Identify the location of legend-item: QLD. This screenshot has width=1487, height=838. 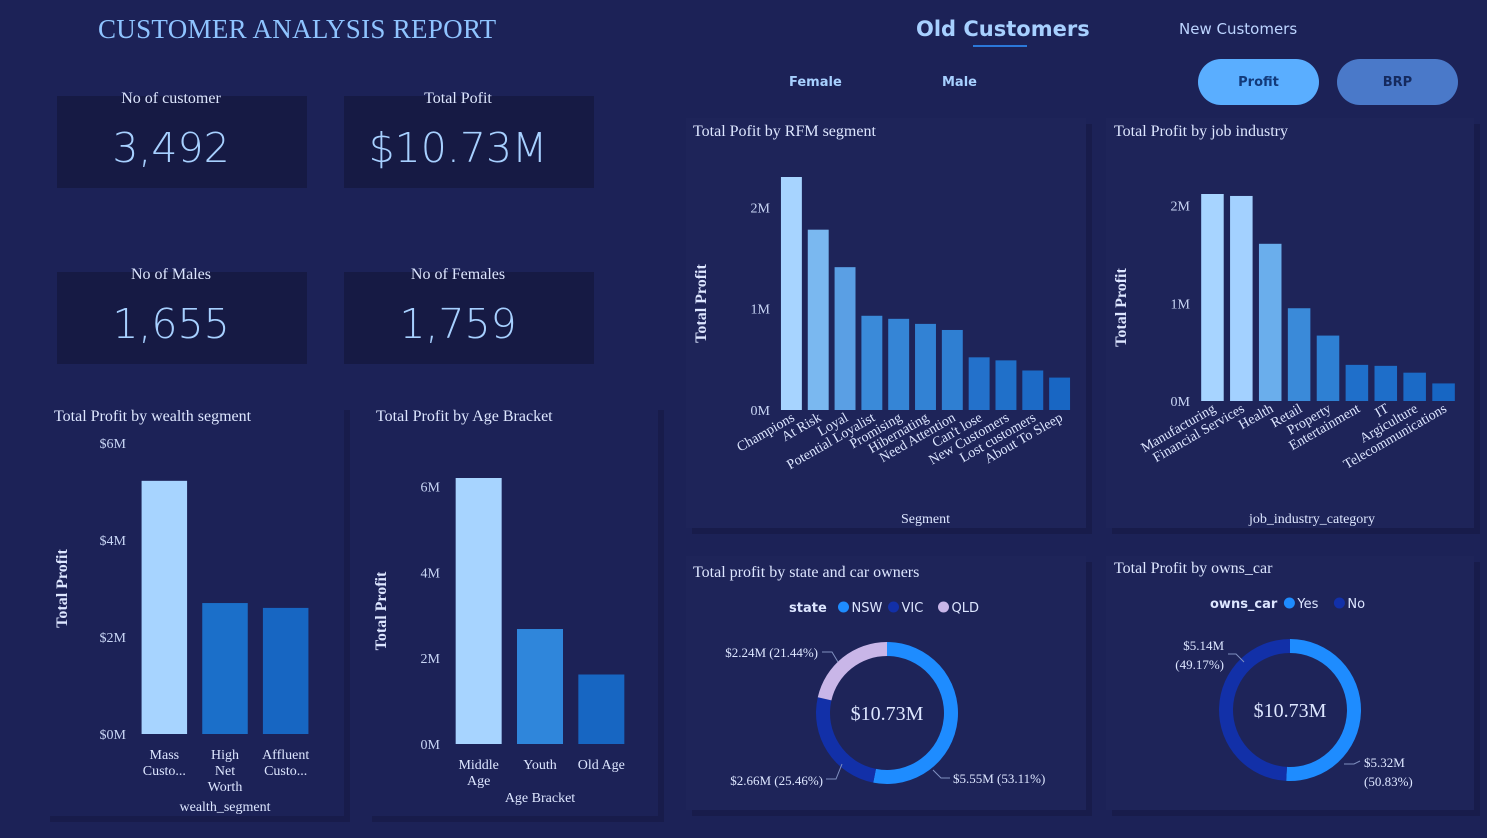
(966, 608).